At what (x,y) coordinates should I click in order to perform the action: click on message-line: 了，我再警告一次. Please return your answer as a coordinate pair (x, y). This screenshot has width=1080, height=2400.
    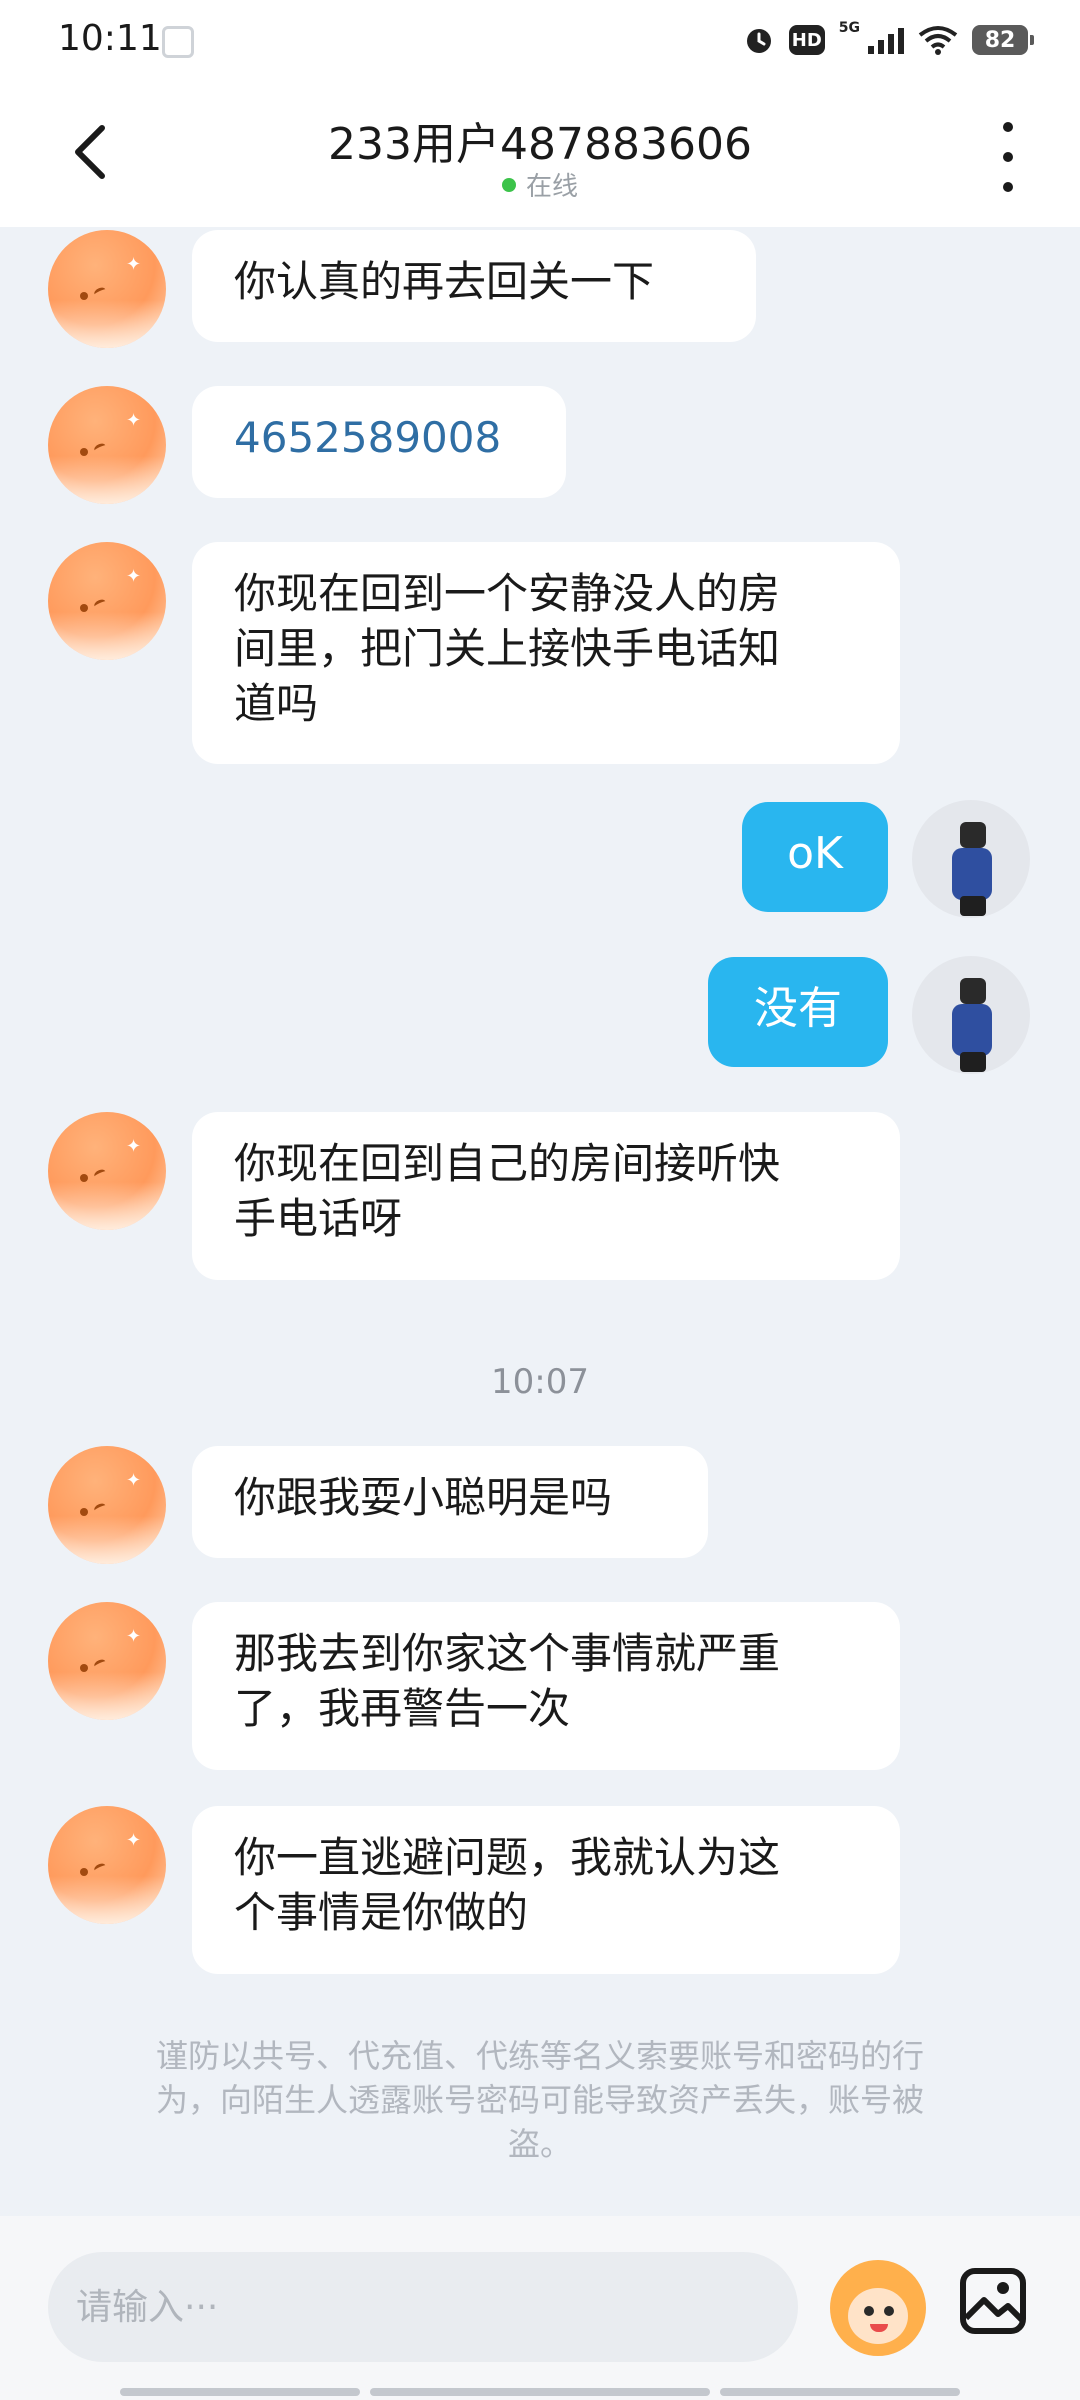
    Looking at the image, I should click on (402, 1708).